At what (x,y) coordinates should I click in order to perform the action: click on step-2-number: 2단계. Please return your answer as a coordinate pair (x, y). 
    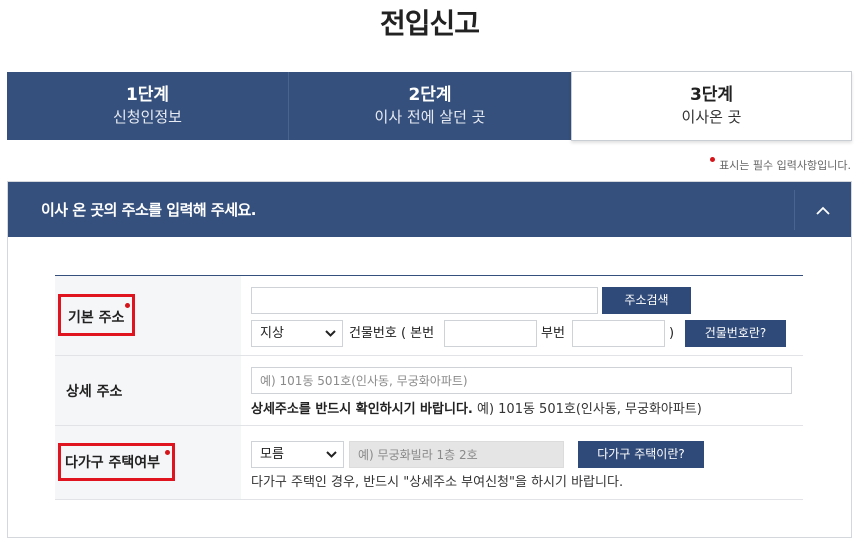
    Looking at the image, I should click on (430, 95).